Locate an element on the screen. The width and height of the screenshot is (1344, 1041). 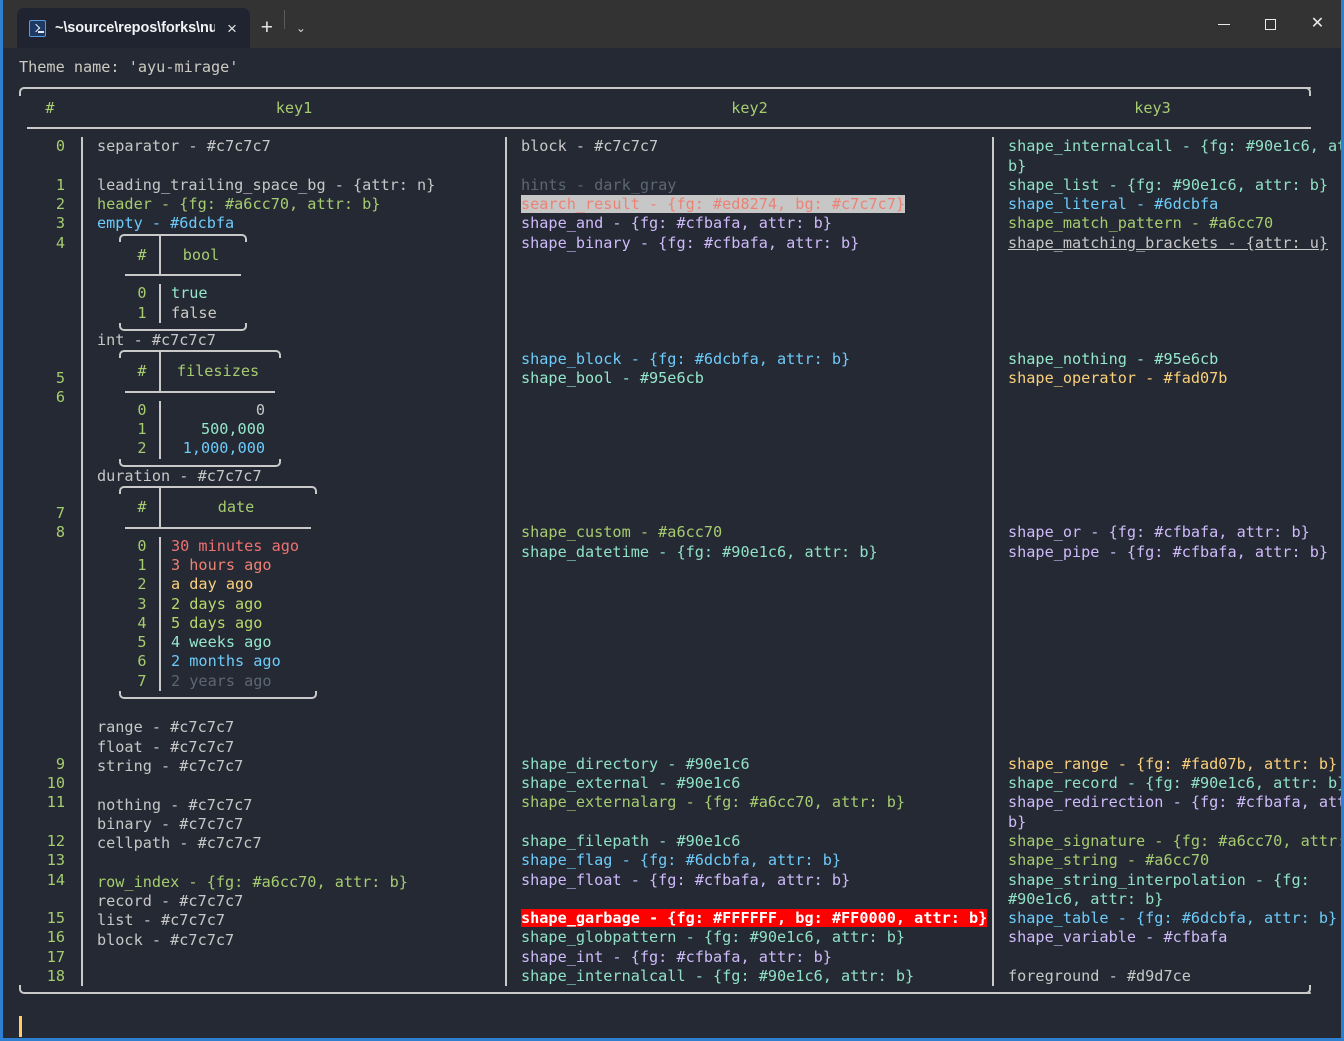
theme-name-line: Theme name: 'ayu-mirage' is located at coordinates (129, 67).